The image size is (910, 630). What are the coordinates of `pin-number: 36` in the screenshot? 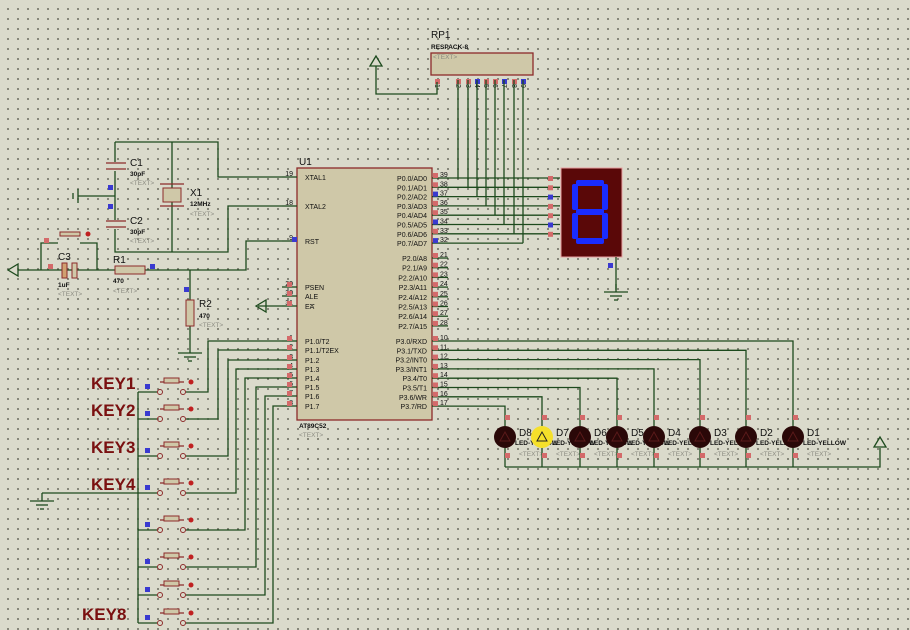 It's located at (444, 203).